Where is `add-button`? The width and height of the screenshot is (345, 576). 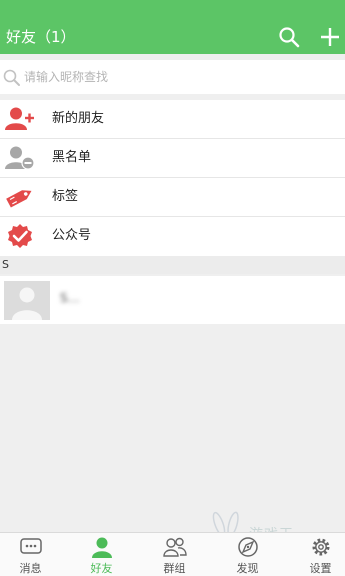
add-button is located at coordinates (330, 37).